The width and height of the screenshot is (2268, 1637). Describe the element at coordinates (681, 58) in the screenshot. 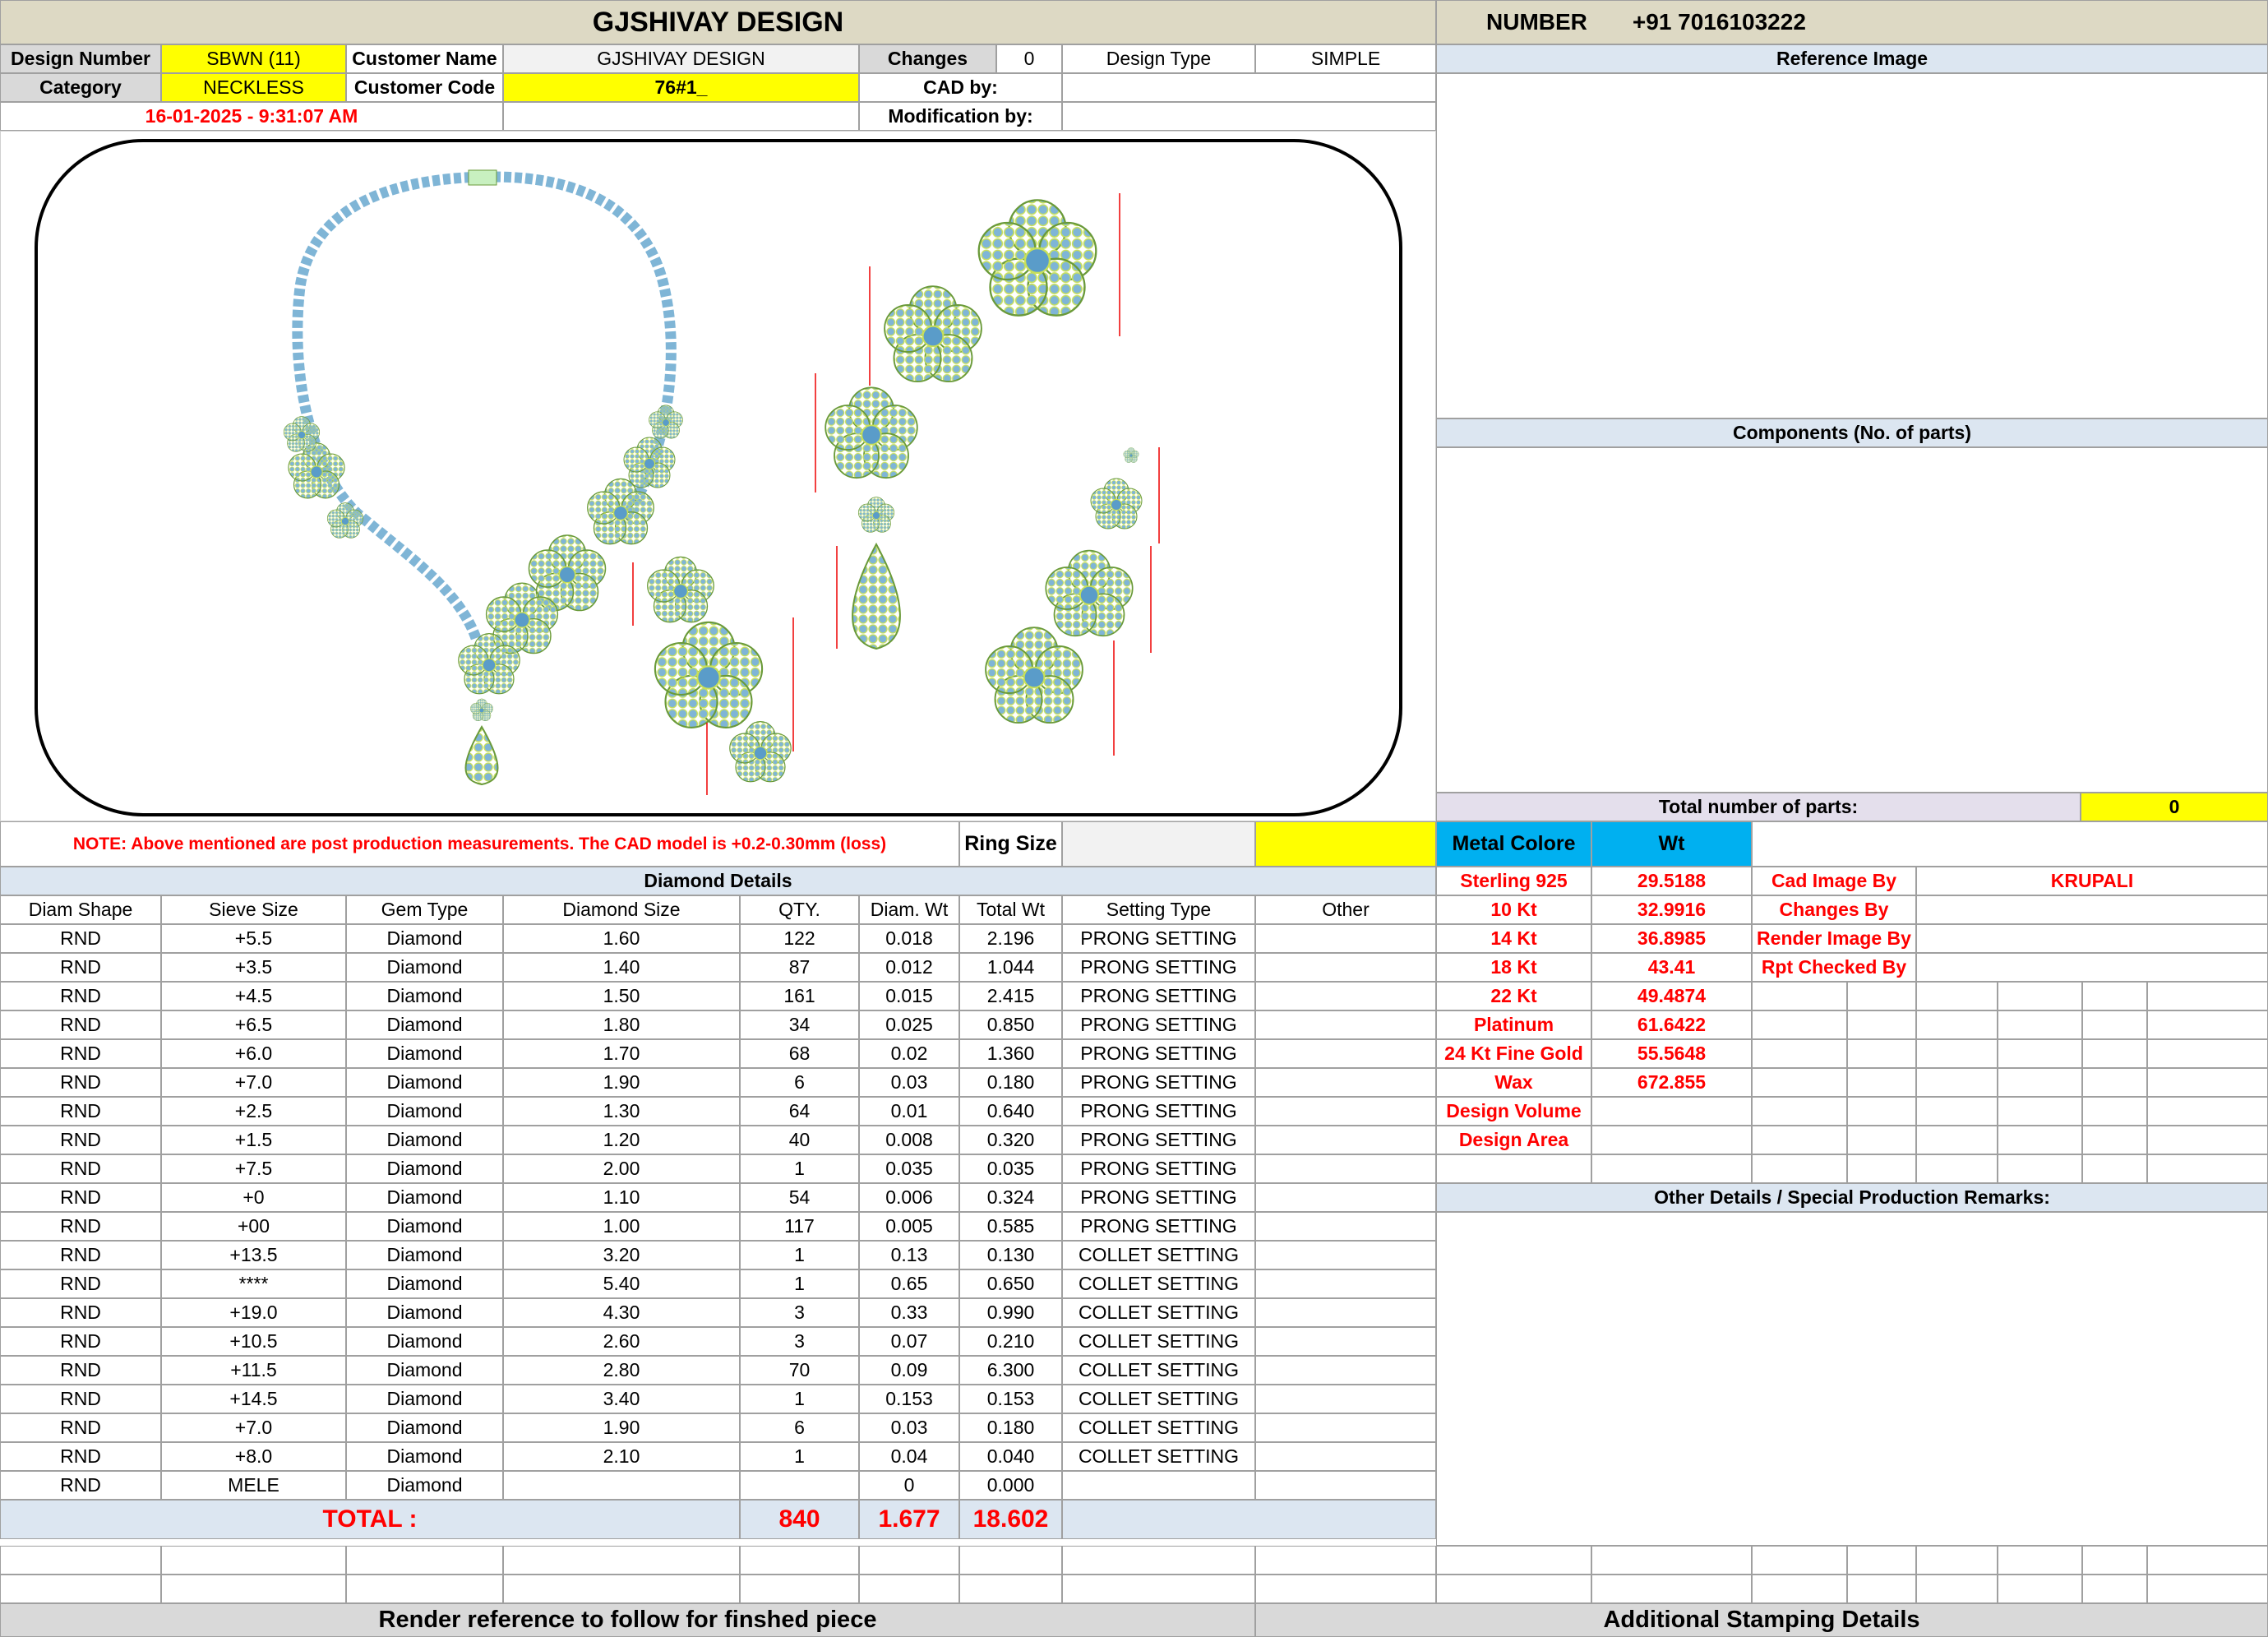

I see `customer-name-value: GJSHIVAY DESIGN` at that location.